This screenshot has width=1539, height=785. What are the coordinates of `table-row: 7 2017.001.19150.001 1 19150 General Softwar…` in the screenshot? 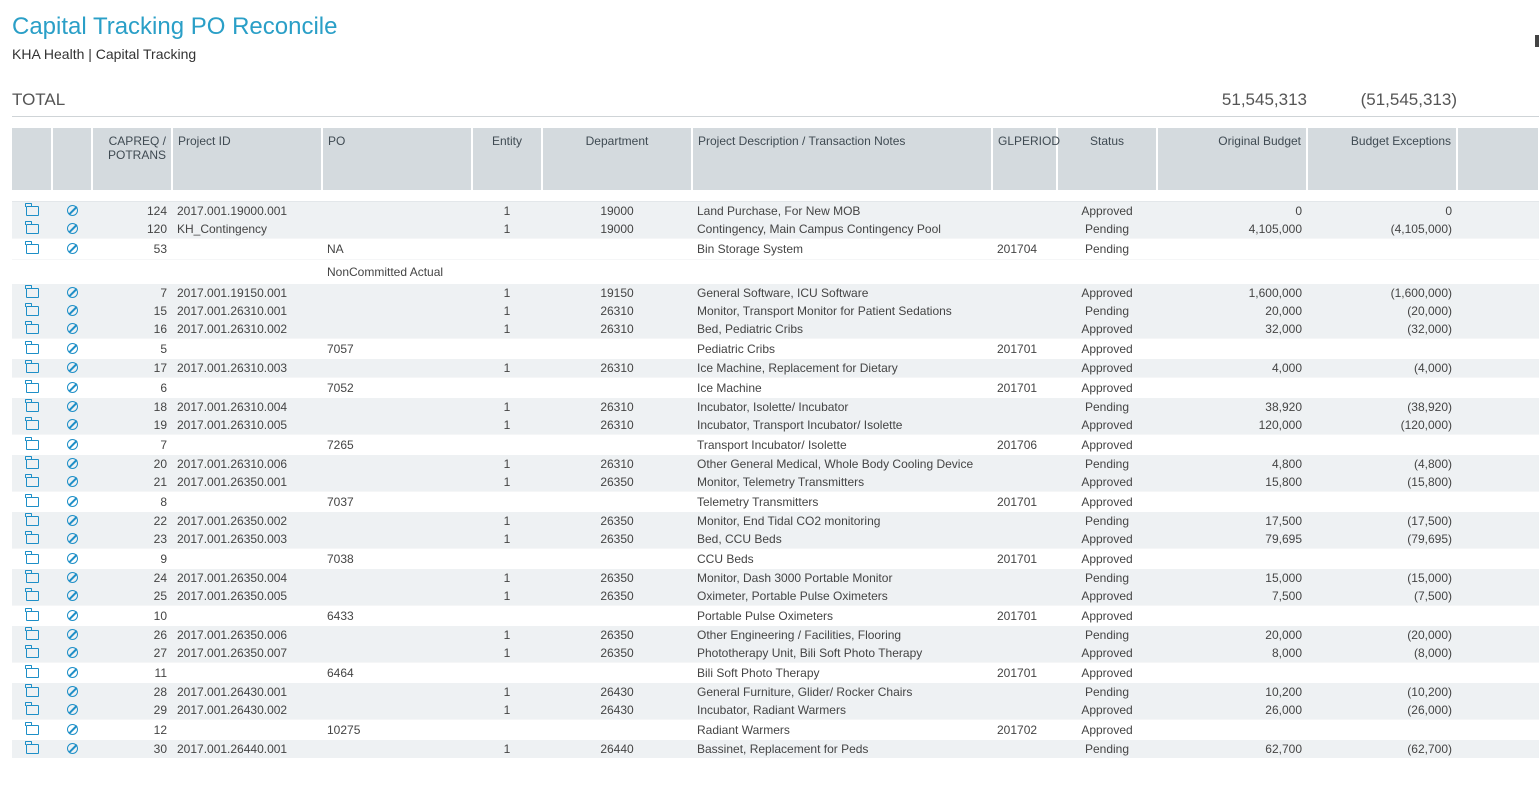 It's located at (775, 293).